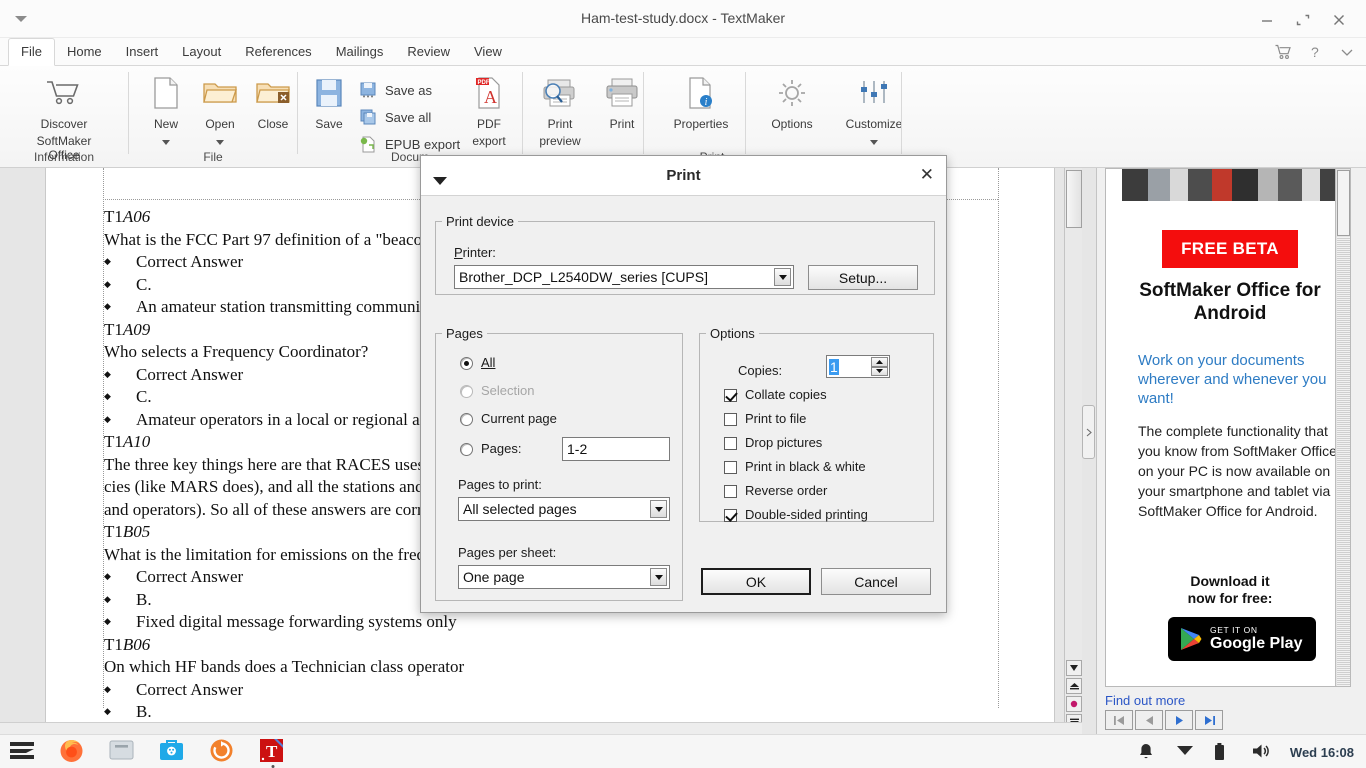  Describe the element at coordinates (624, 277) in the screenshot. I see `printer-select: Brother_DCP_L2540DW_series [CUPS]` at that location.